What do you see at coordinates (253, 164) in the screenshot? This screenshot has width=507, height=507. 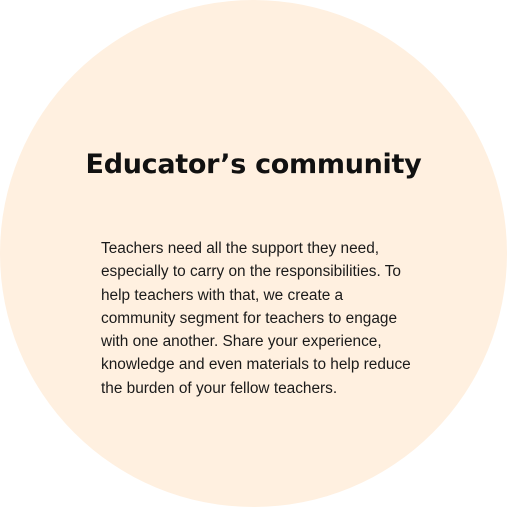 I see `card-title: Educator’s community` at bounding box center [253, 164].